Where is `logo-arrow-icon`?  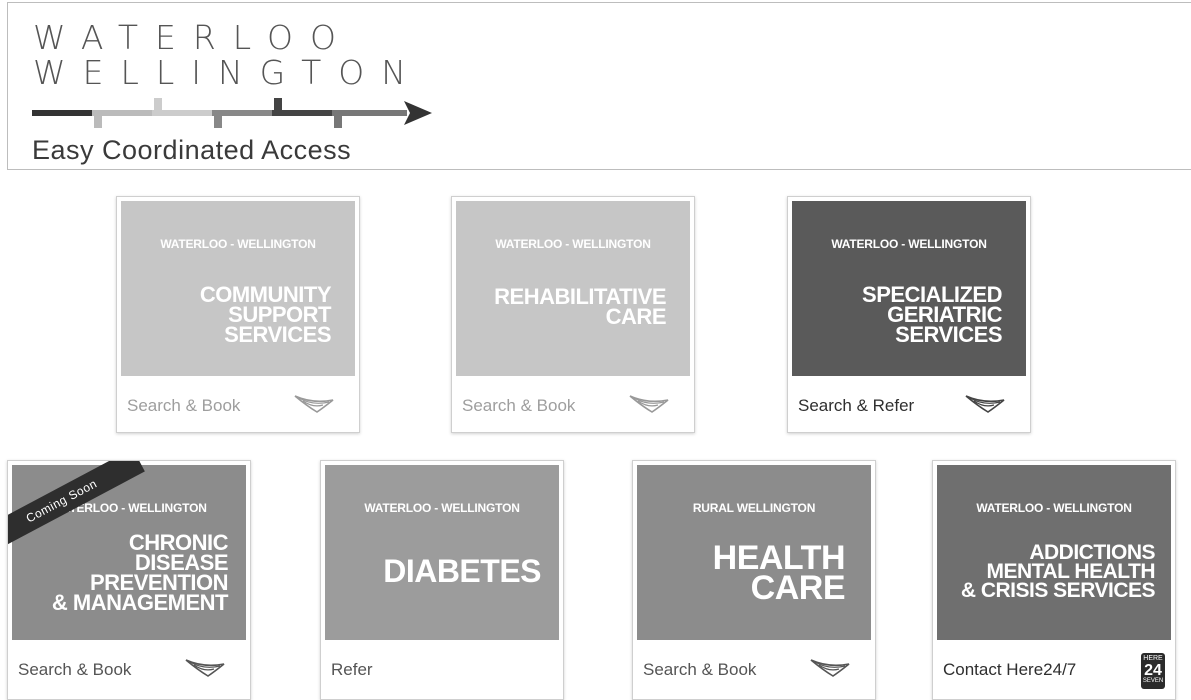 logo-arrow-icon is located at coordinates (232, 113).